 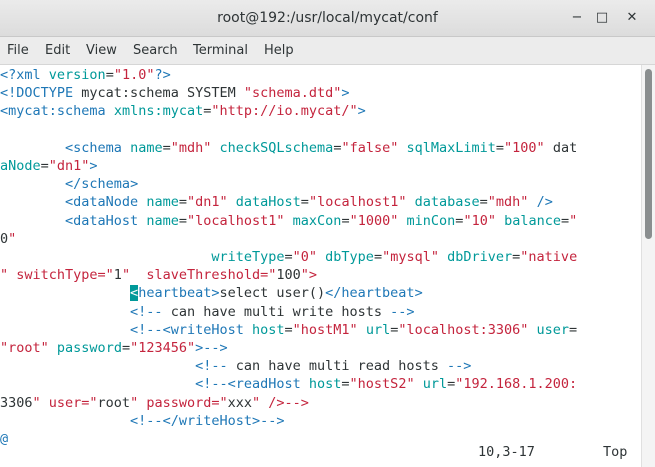 What do you see at coordinates (155, 50) in the screenshot?
I see `menu-search: Search` at bounding box center [155, 50].